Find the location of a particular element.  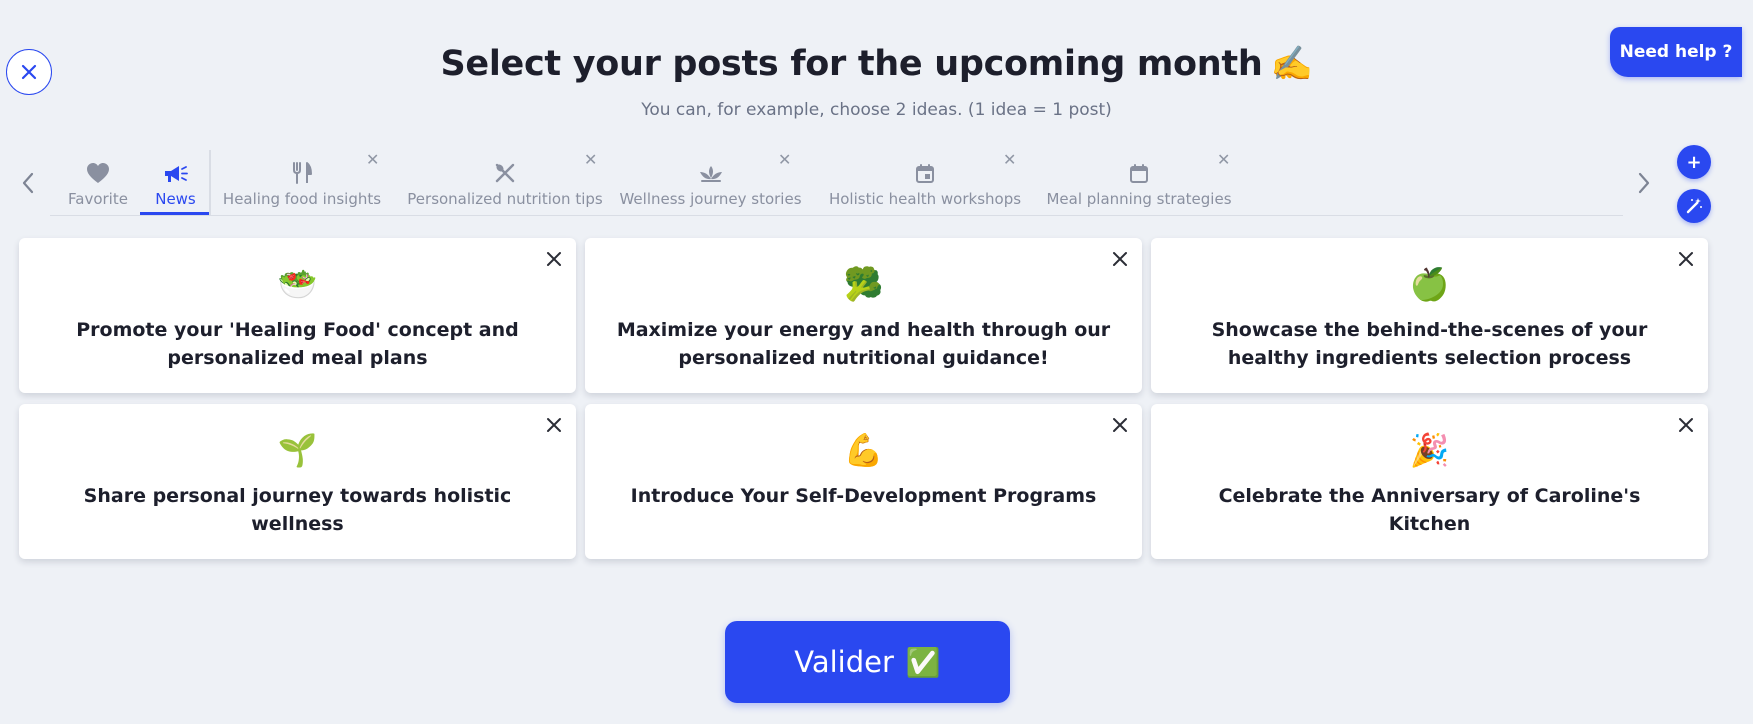

salad-icon: 🥗 is located at coordinates (297, 284).